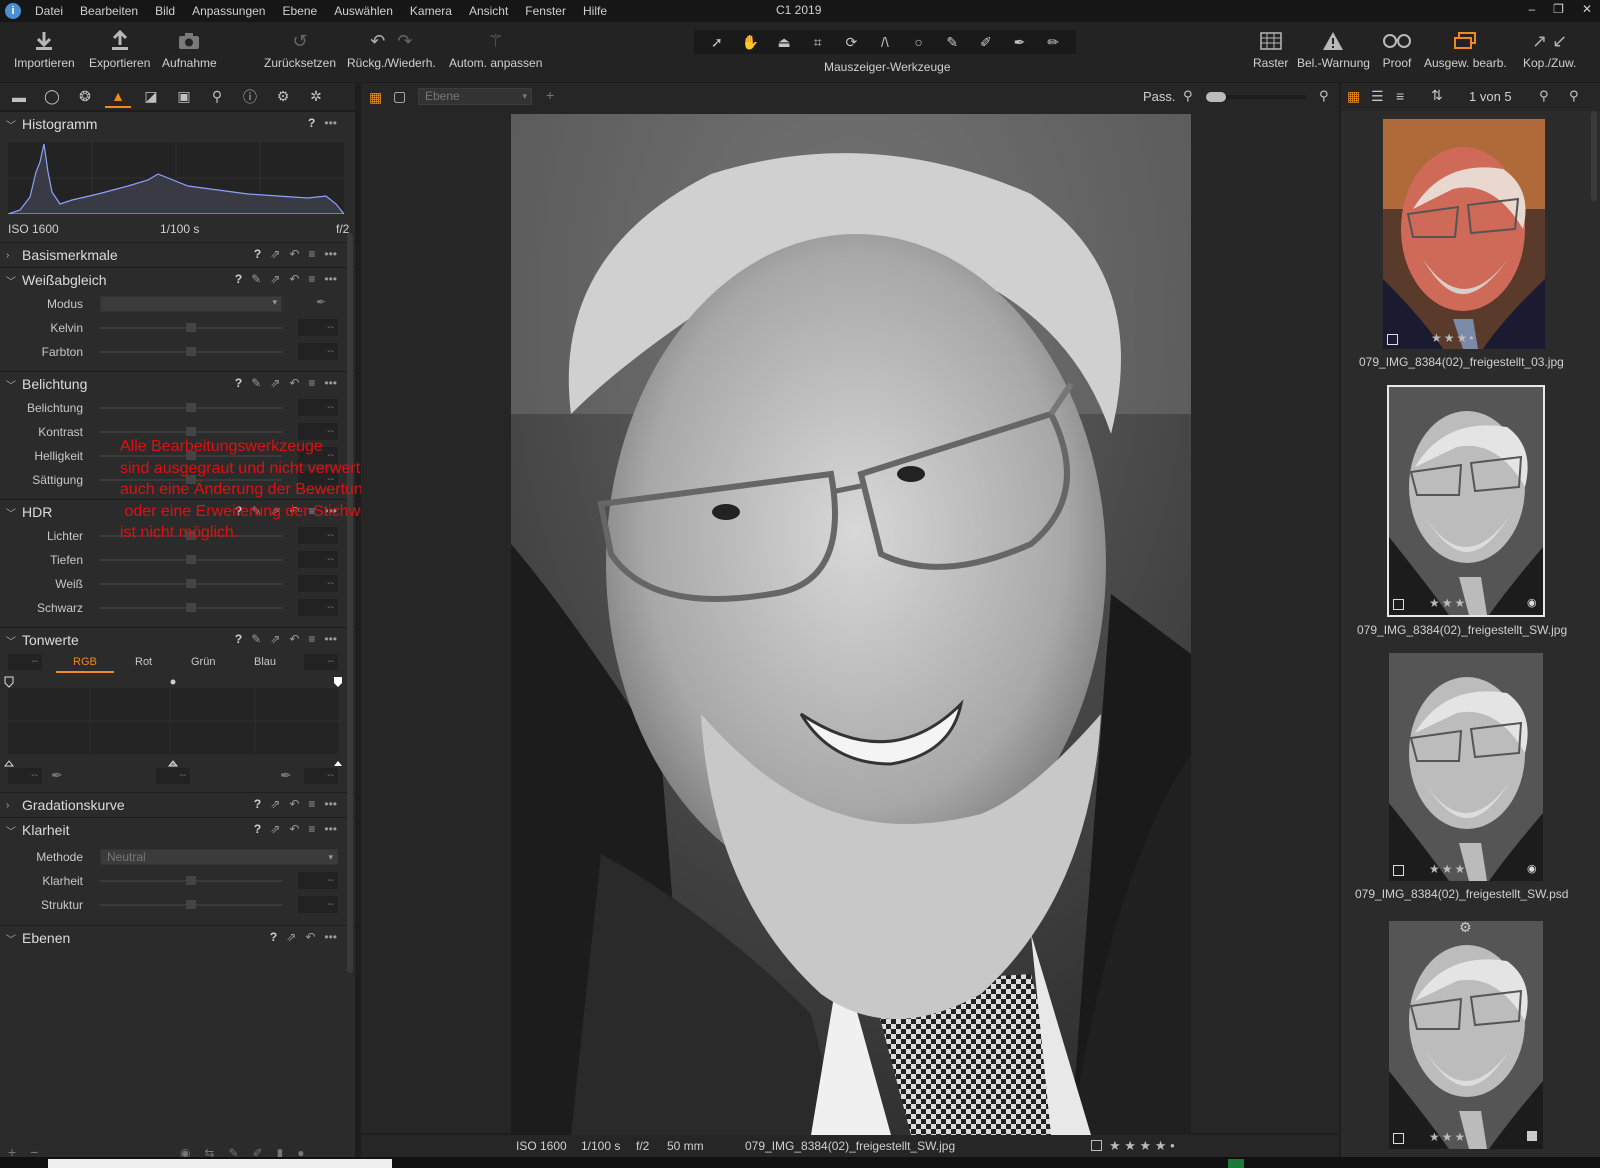  I want to click on thumbnail-3-rating: ★★★•, so click(1451, 869).